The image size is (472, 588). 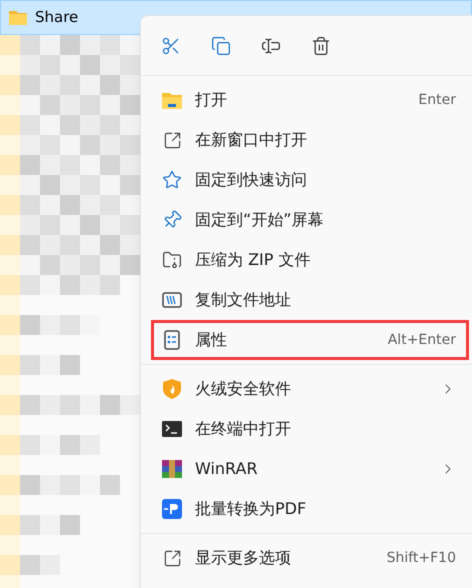 What do you see at coordinates (310, 469) in the screenshot?
I see `menu-item: WinRAR` at bounding box center [310, 469].